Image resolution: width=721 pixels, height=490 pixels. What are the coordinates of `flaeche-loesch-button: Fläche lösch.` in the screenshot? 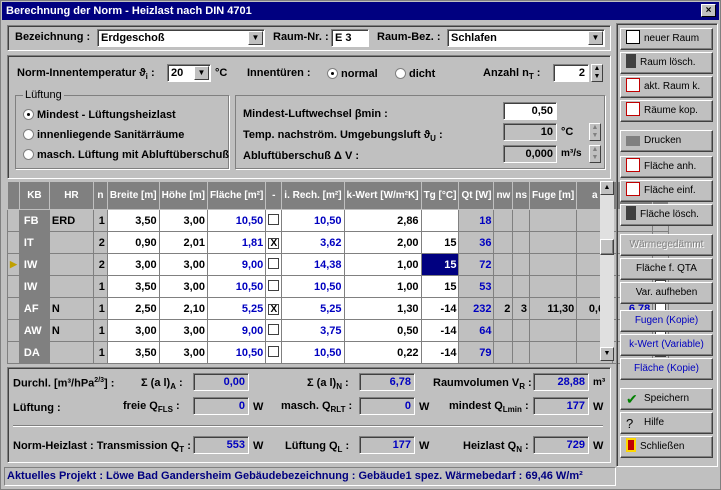 It's located at (666, 215).